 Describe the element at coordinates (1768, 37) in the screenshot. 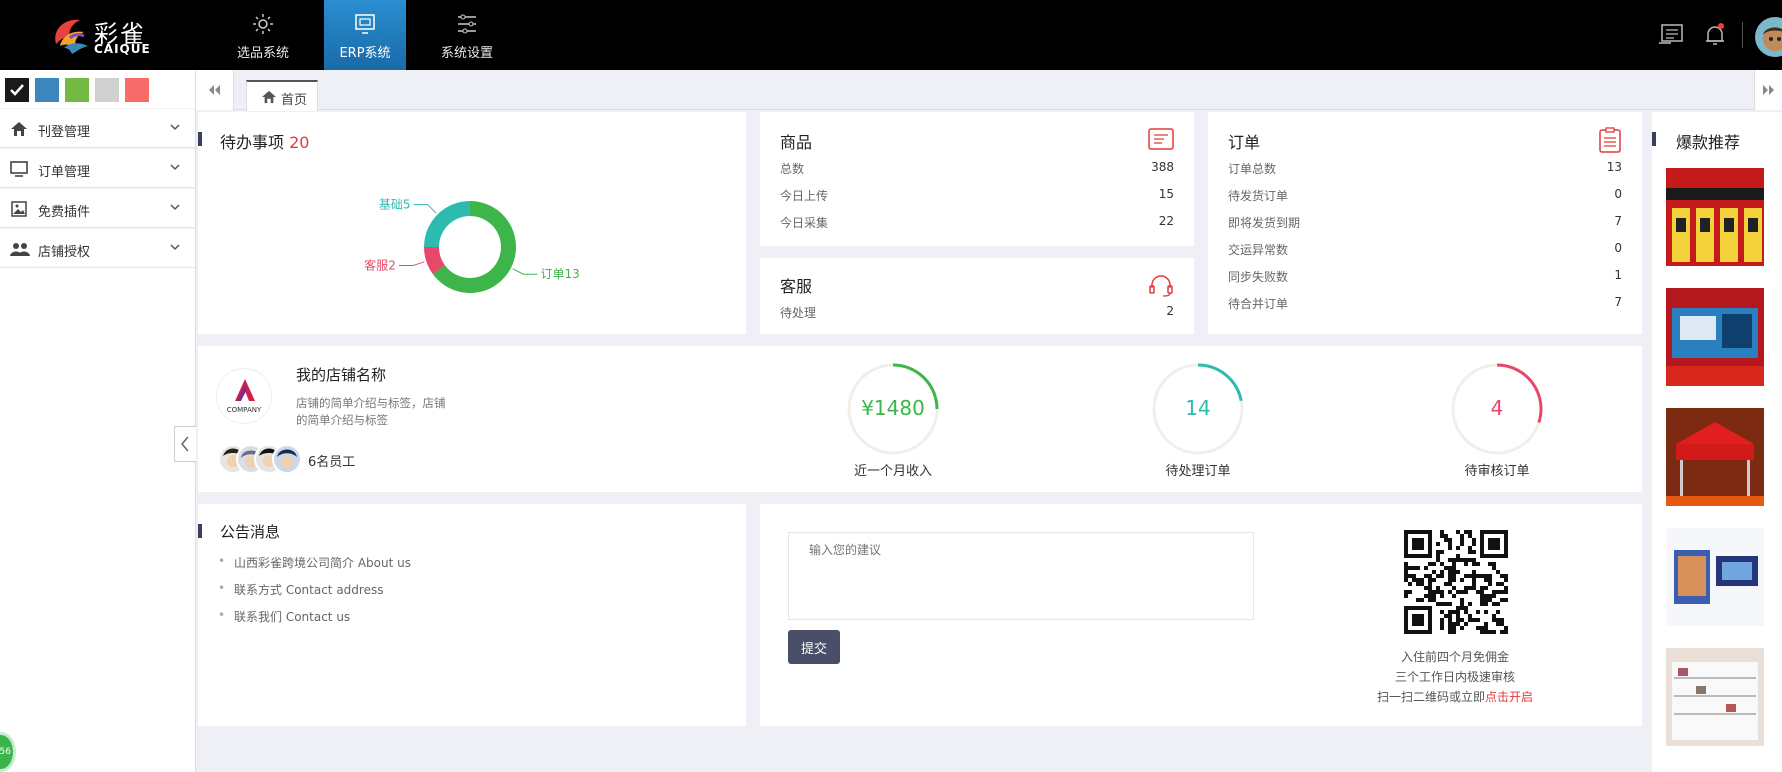

I see `user-avatar` at that location.